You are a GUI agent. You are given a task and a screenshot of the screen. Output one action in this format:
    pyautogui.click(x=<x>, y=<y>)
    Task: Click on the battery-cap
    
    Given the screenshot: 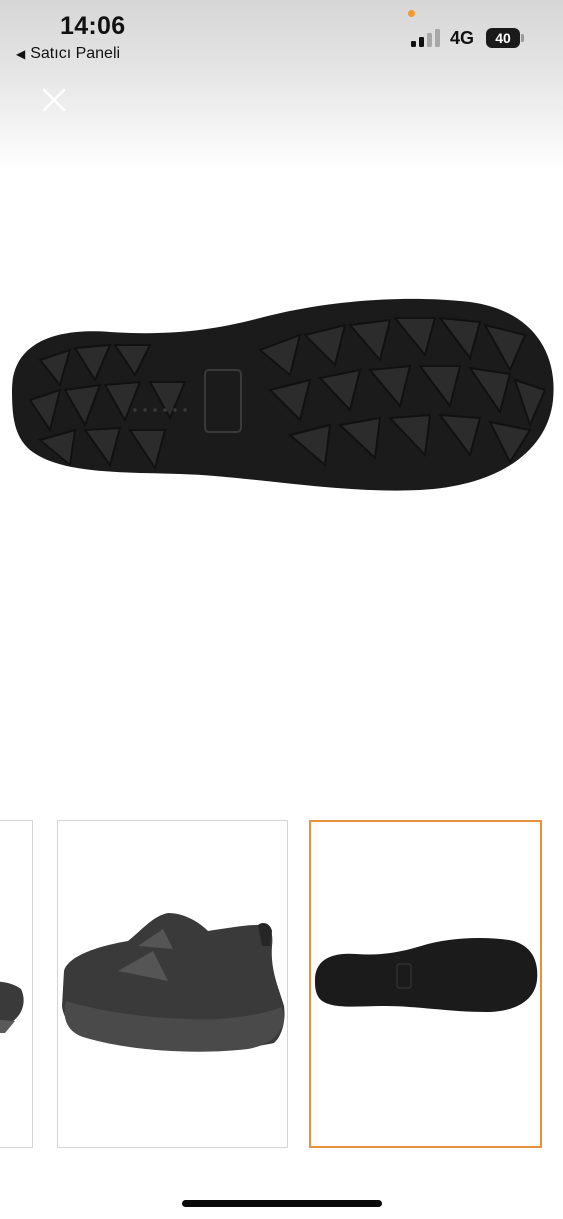 What is the action you would take?
    pyautogui.click(x=522, y=38)
    